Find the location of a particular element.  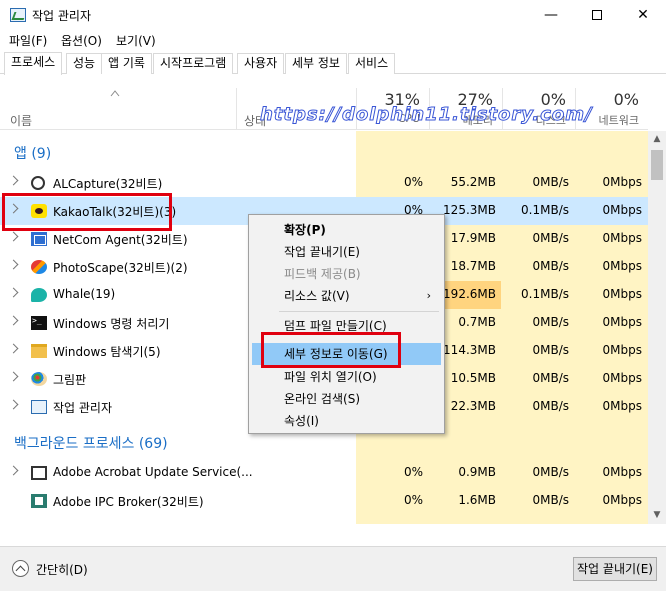

footer-bar: 간단히(D) 작업 끝내기(E) is located at coordinates (333, 568).